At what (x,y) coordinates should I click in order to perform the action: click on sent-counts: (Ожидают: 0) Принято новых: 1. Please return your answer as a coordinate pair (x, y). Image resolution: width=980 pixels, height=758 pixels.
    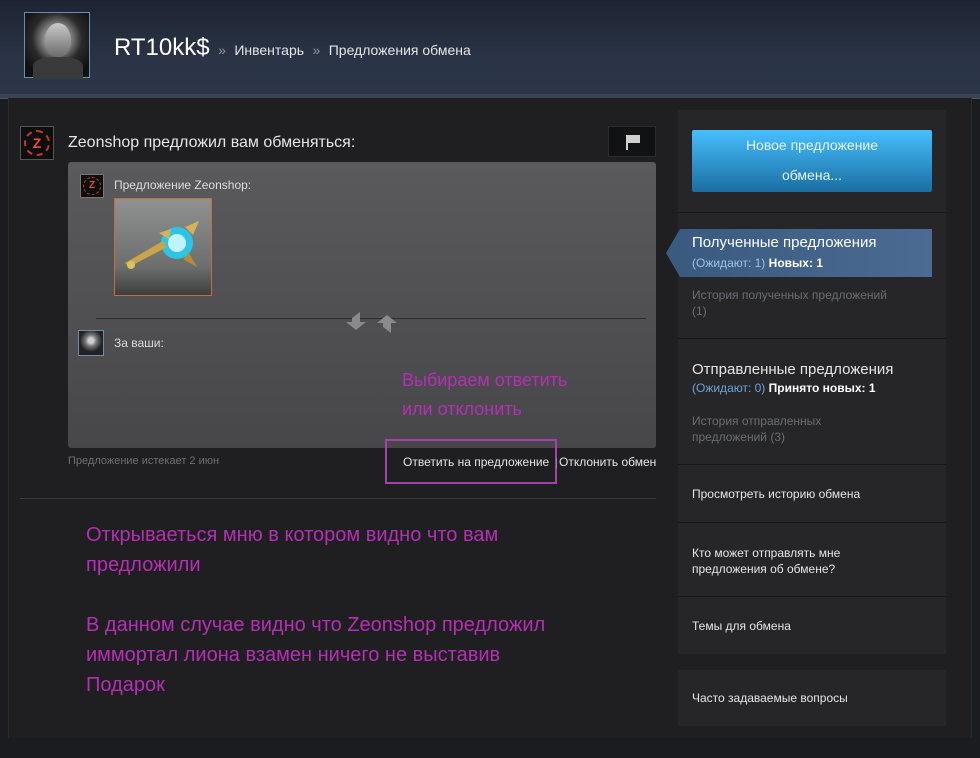
    Looking at the image, I should click on (784, 388).